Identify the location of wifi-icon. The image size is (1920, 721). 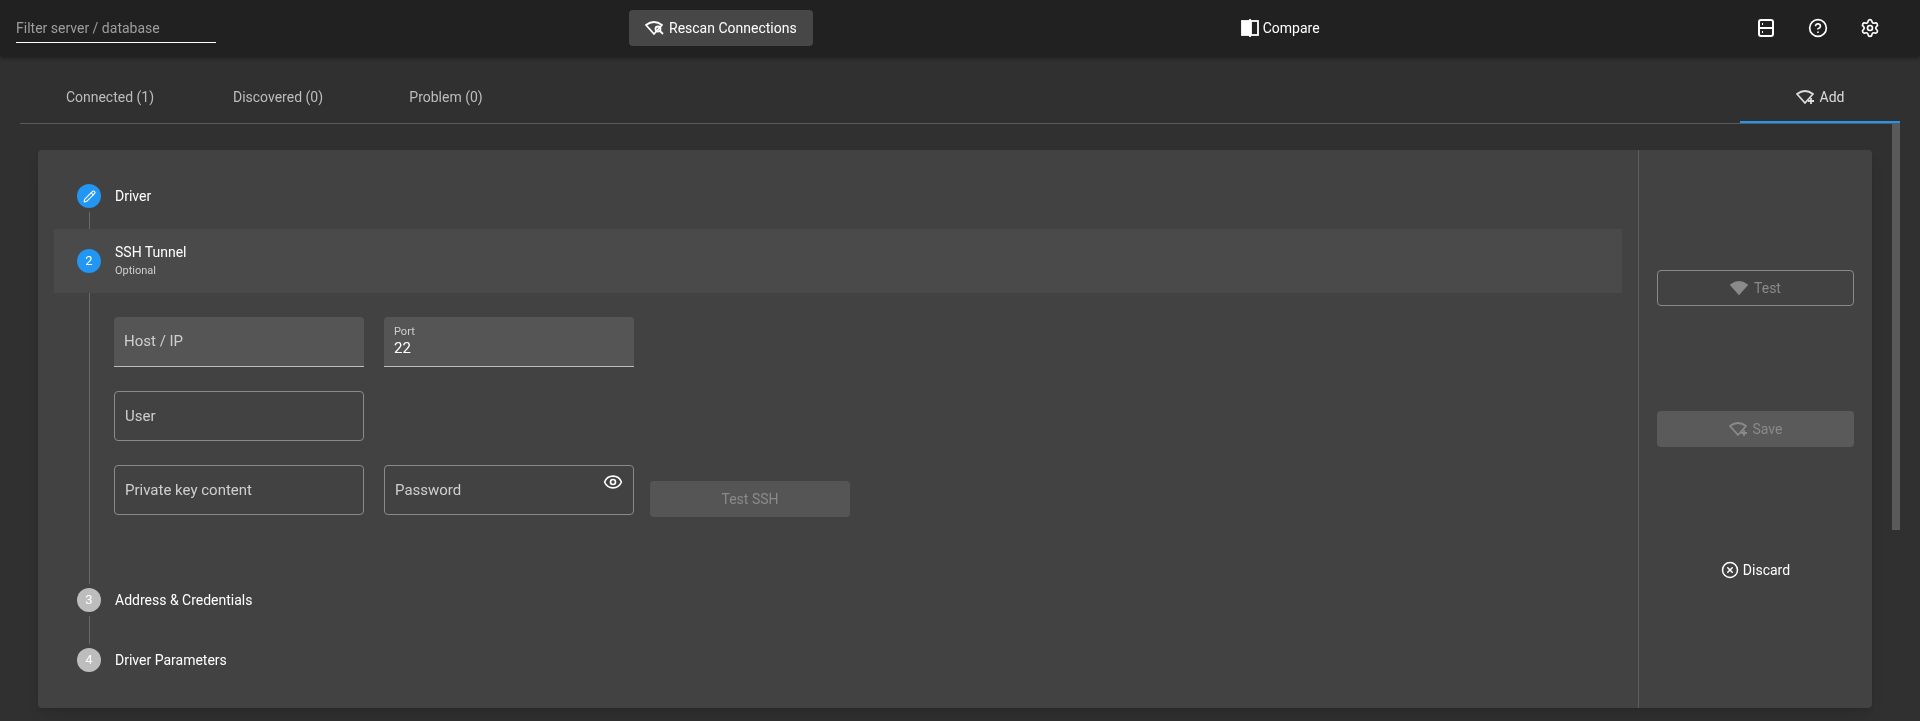
(1740, 288).